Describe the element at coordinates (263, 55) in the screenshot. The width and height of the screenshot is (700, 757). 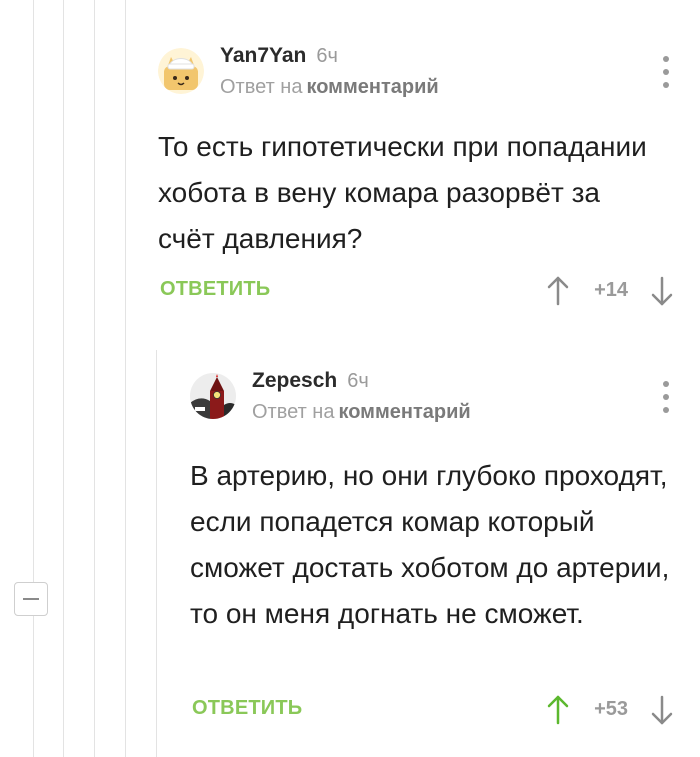
I see `author-name: Yan7Yan` at that location.